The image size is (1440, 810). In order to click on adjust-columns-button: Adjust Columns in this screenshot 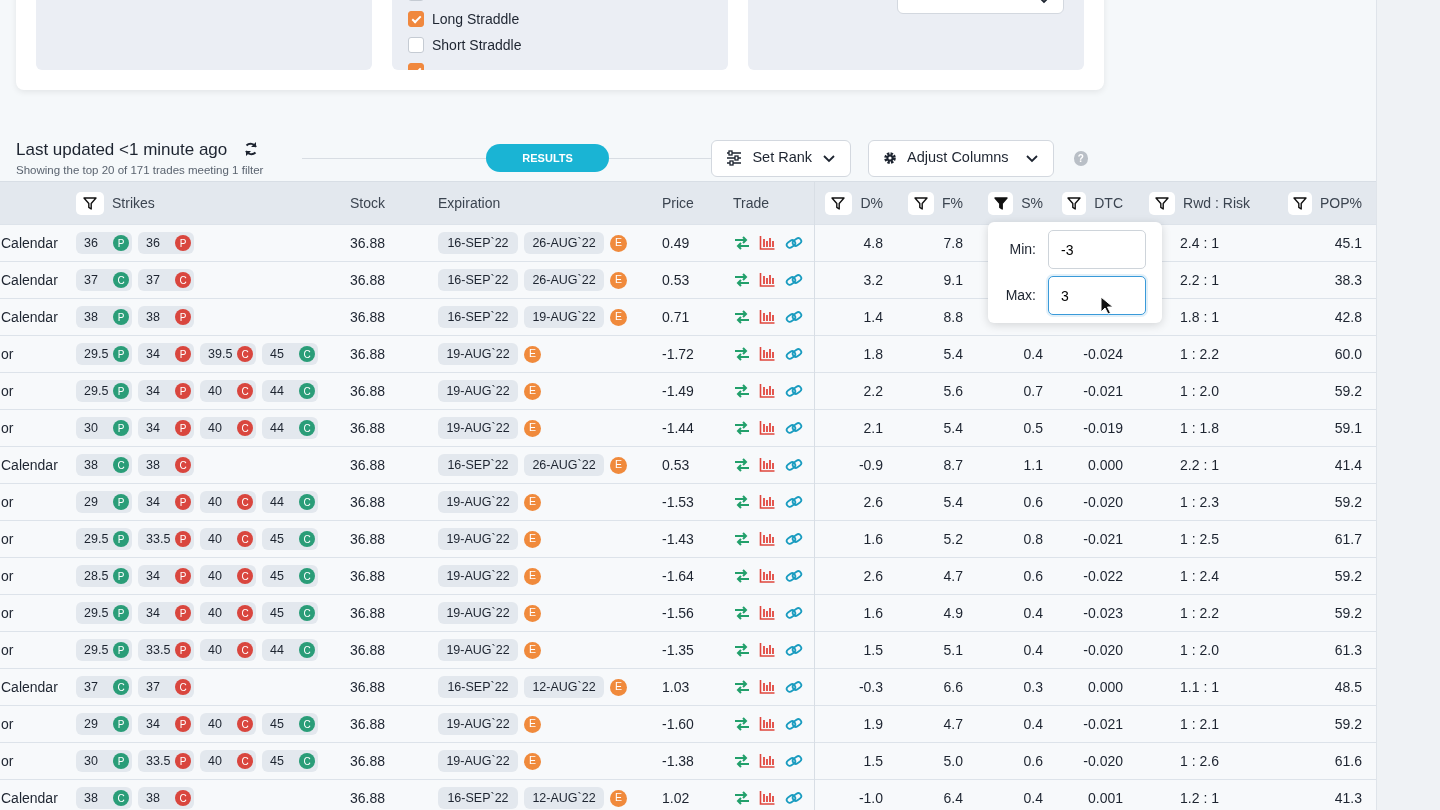, I will do `click(961, 158)`.